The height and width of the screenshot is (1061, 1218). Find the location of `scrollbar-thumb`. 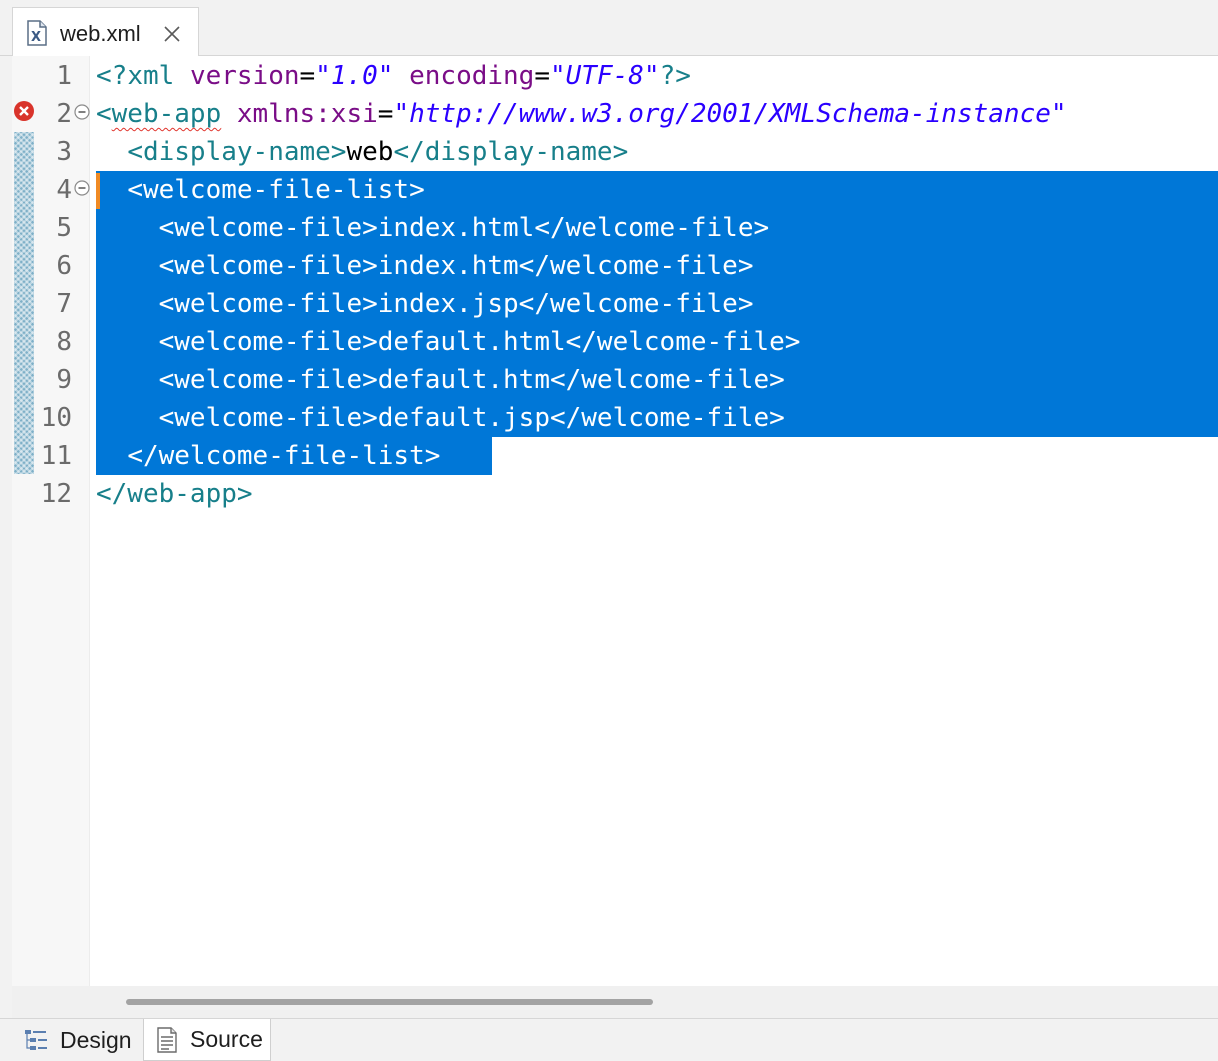

scrollbar-thumb is located at coordinates (389, 1002).